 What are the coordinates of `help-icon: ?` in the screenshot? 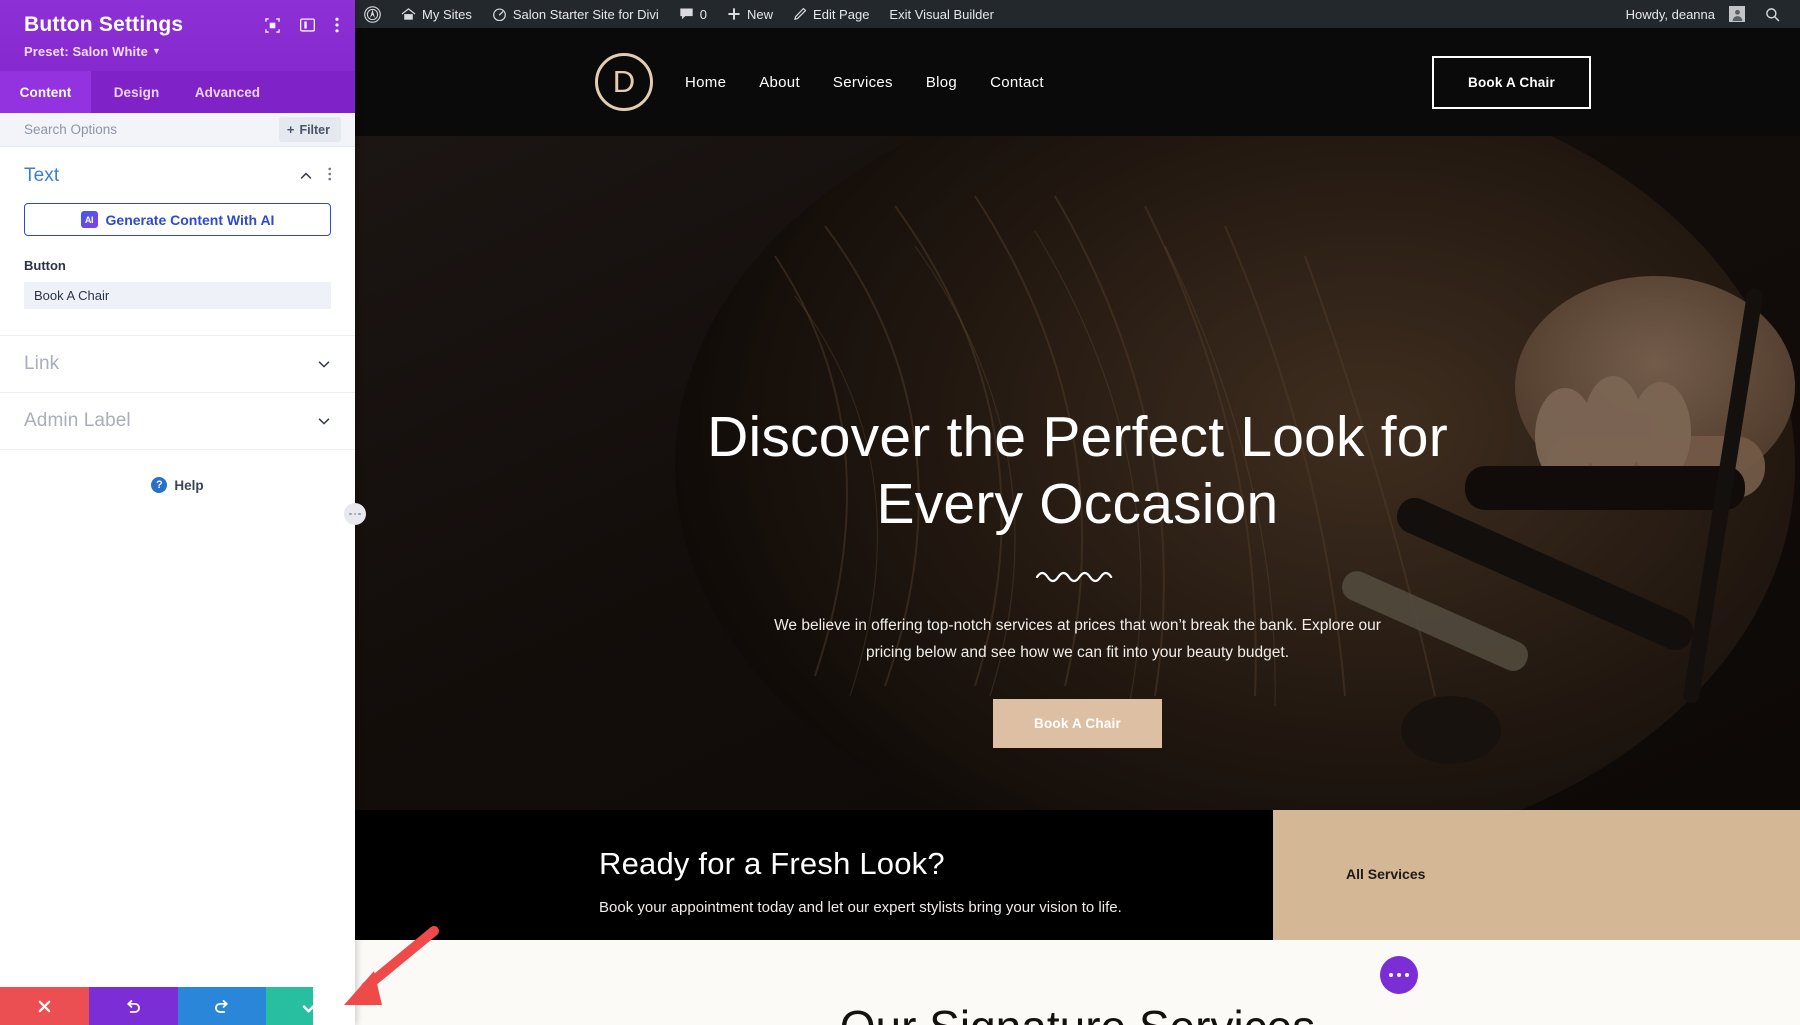 It's located at (159, 485).